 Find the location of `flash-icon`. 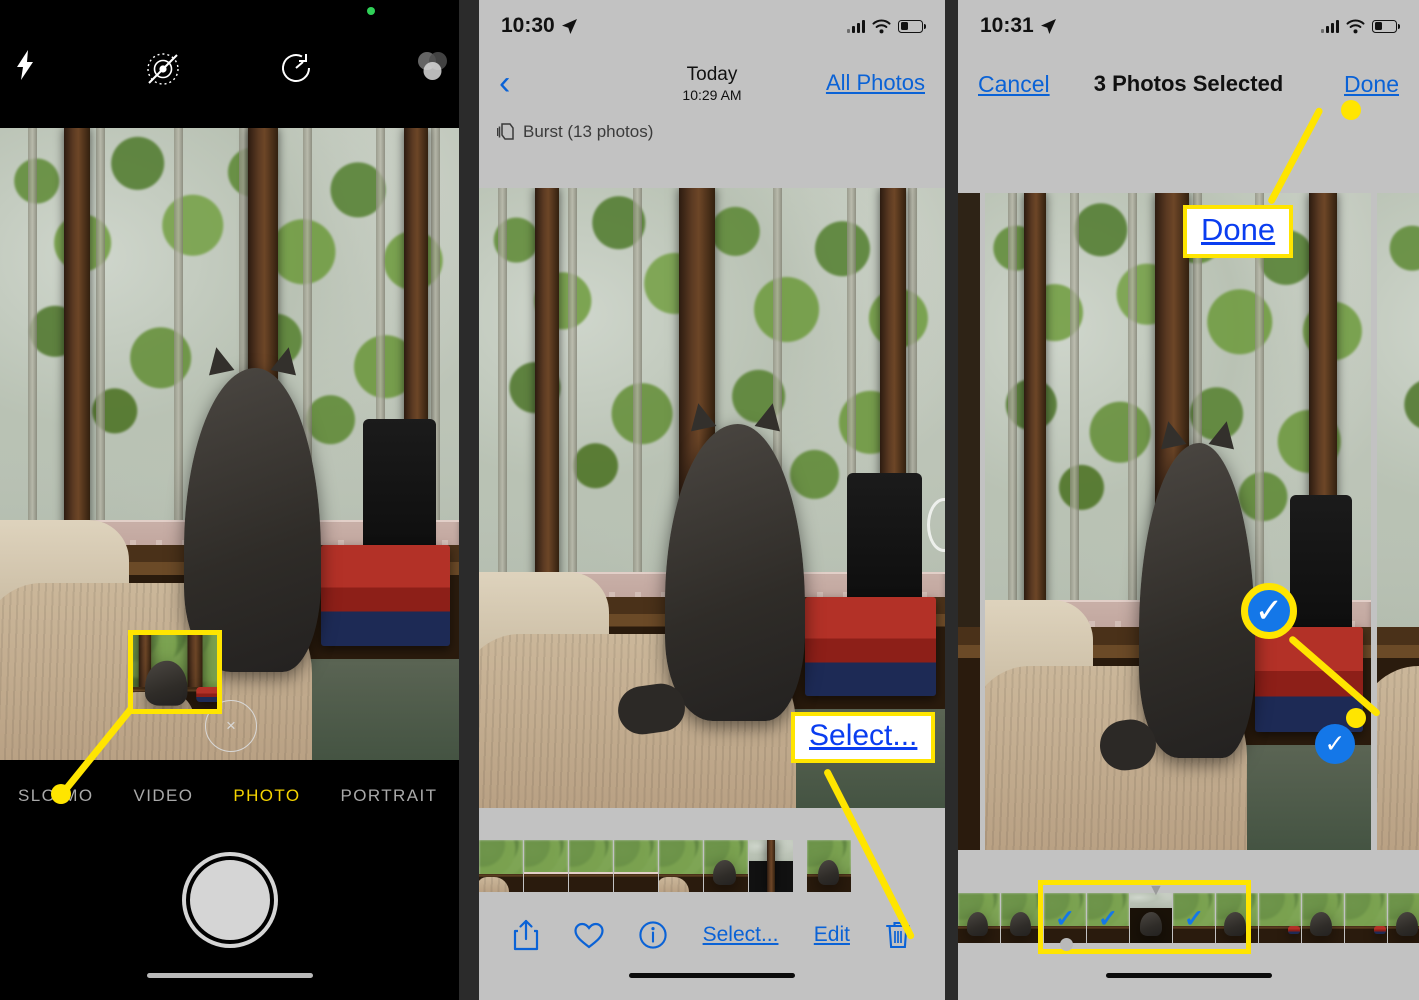

flash-icon is located at coordinates (25, 65).